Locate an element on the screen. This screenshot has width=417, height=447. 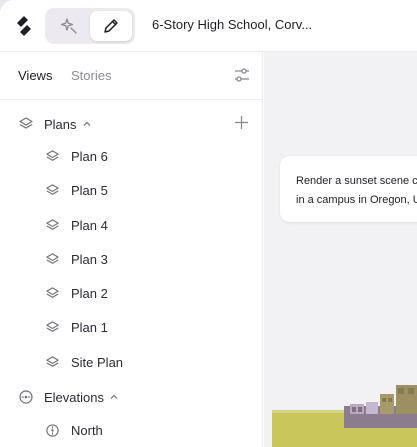
group-plans: Plans is located at coordinates (55, 124).